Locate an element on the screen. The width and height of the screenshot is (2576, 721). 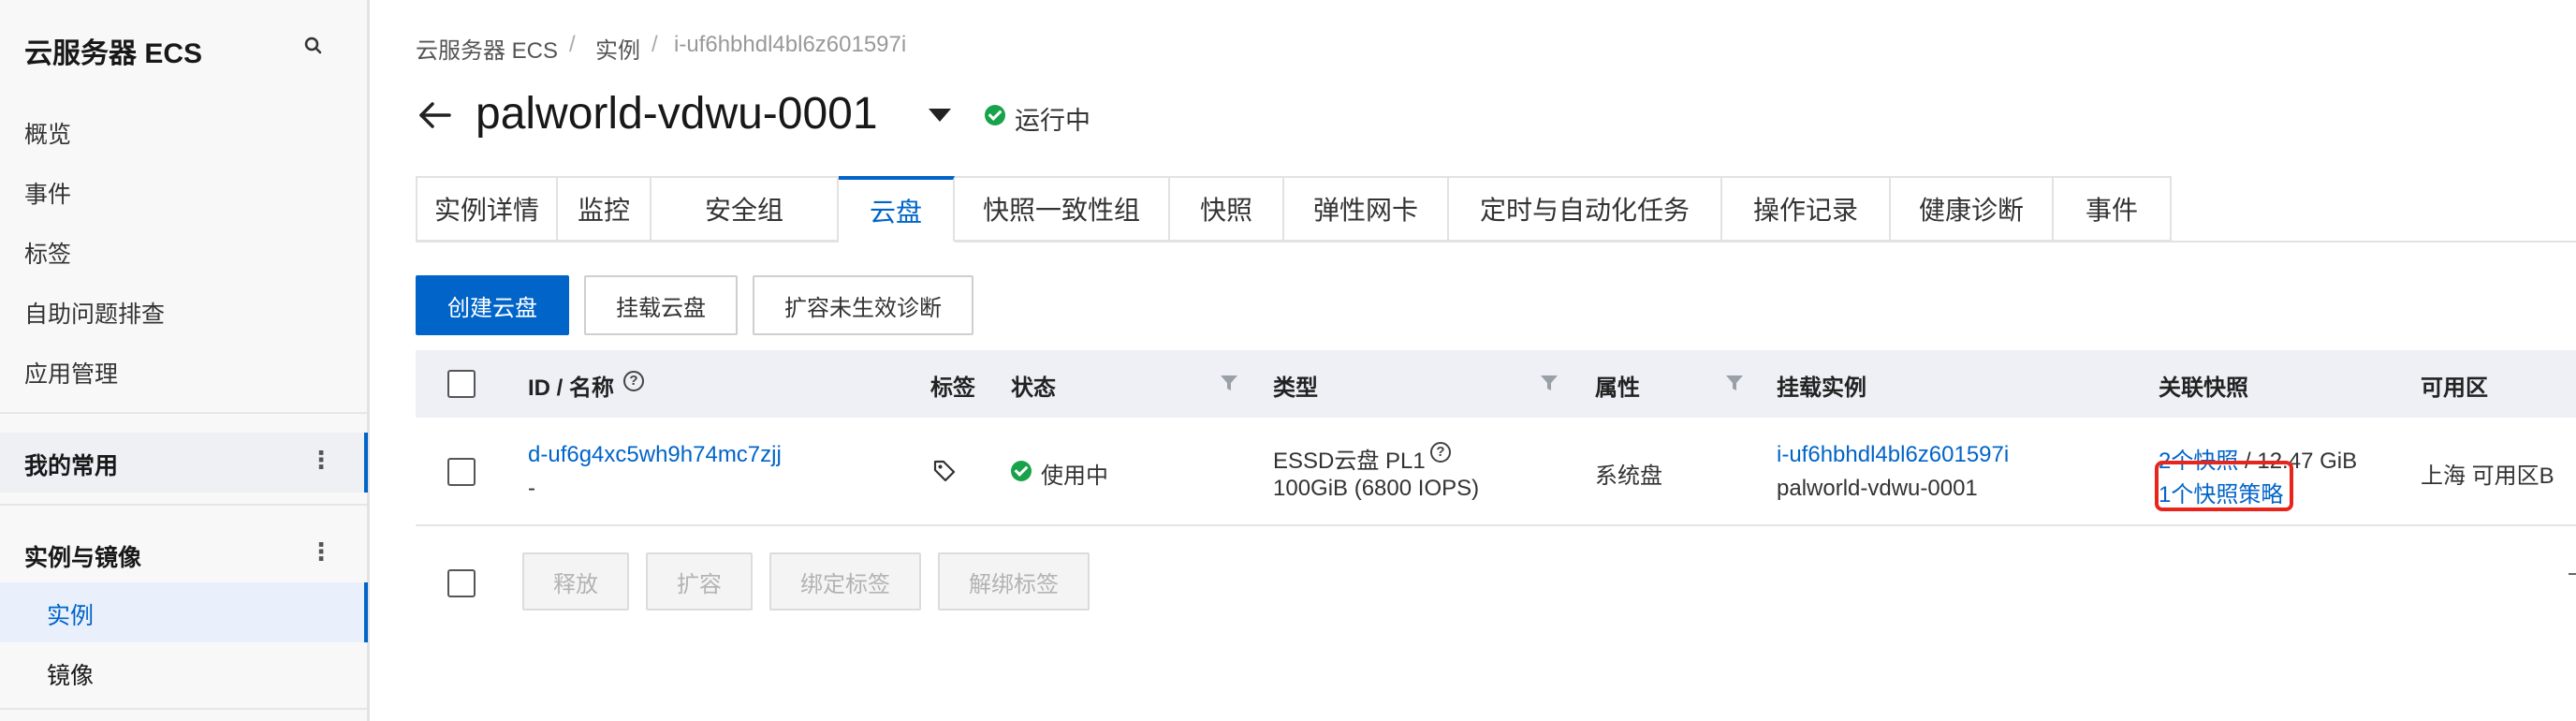
sidebar-group-label: 我的常用 is located at coordinates (71, 466).